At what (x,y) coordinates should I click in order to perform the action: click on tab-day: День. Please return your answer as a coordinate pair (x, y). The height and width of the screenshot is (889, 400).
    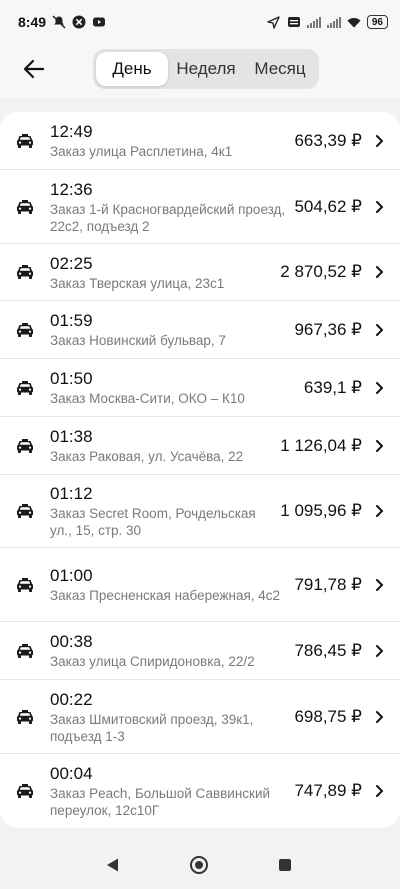
    Looking at the image, I should click on (132, 69).